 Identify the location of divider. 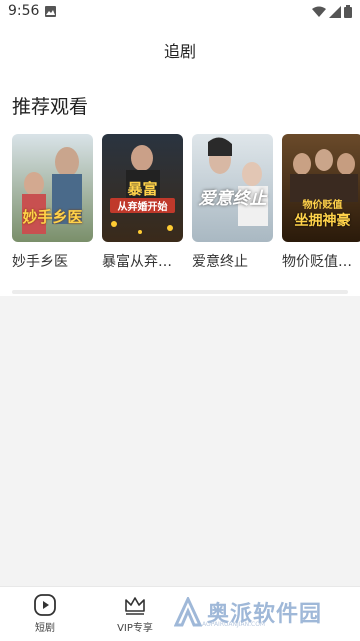
(180, 292).